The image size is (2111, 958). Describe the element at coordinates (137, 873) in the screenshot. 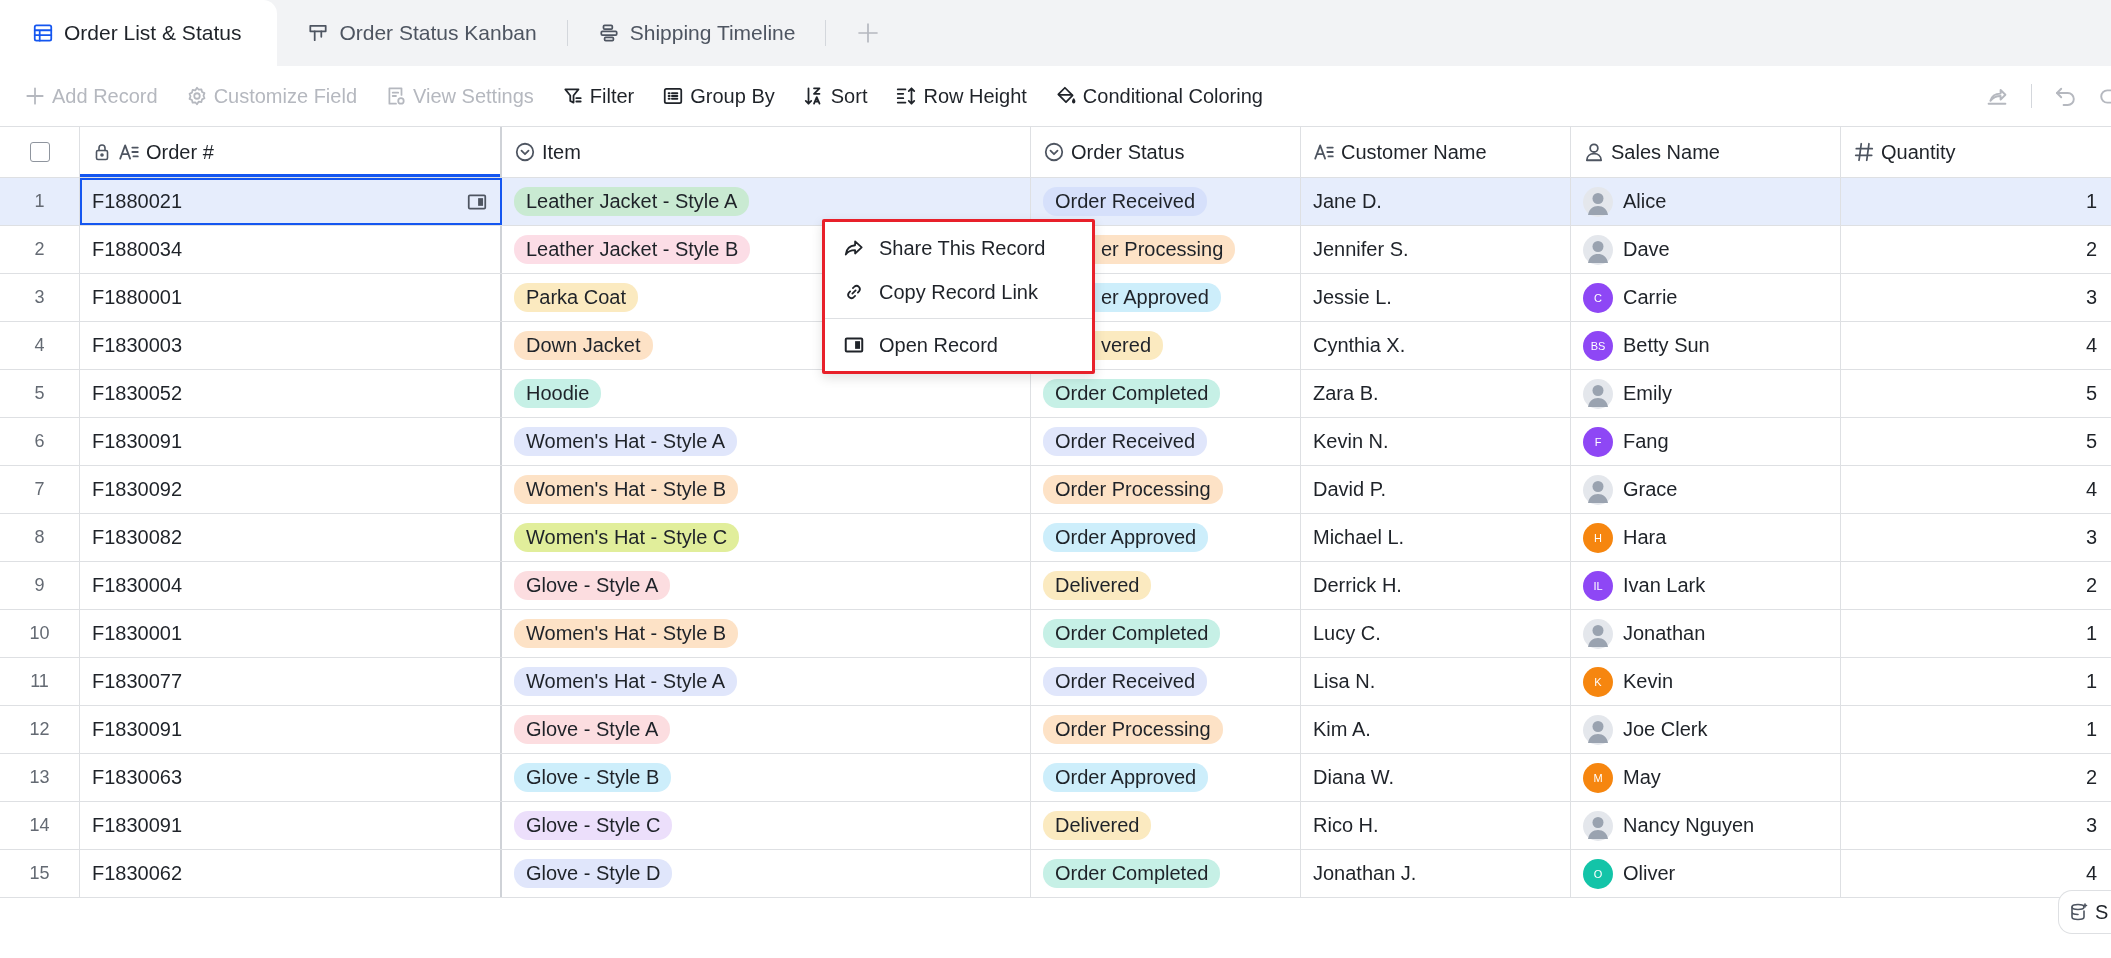

I see `order-number: F1830062` at that location.